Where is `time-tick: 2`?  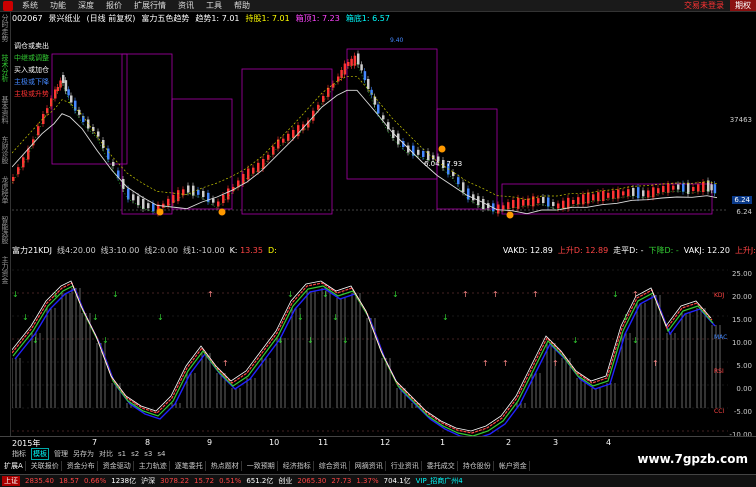
time-tick: 2 is located at coordinates (509, 442).